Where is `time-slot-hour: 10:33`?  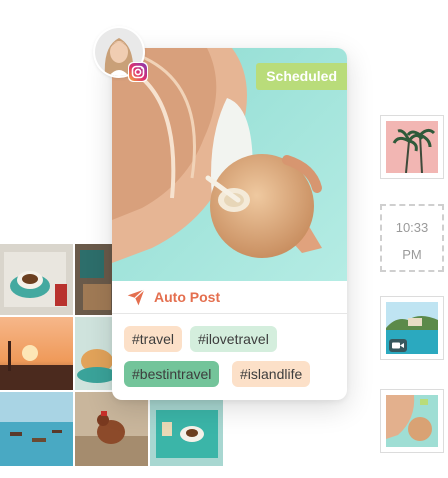
time-slot-hour: 10:33 is located at coordinates (412, 227).